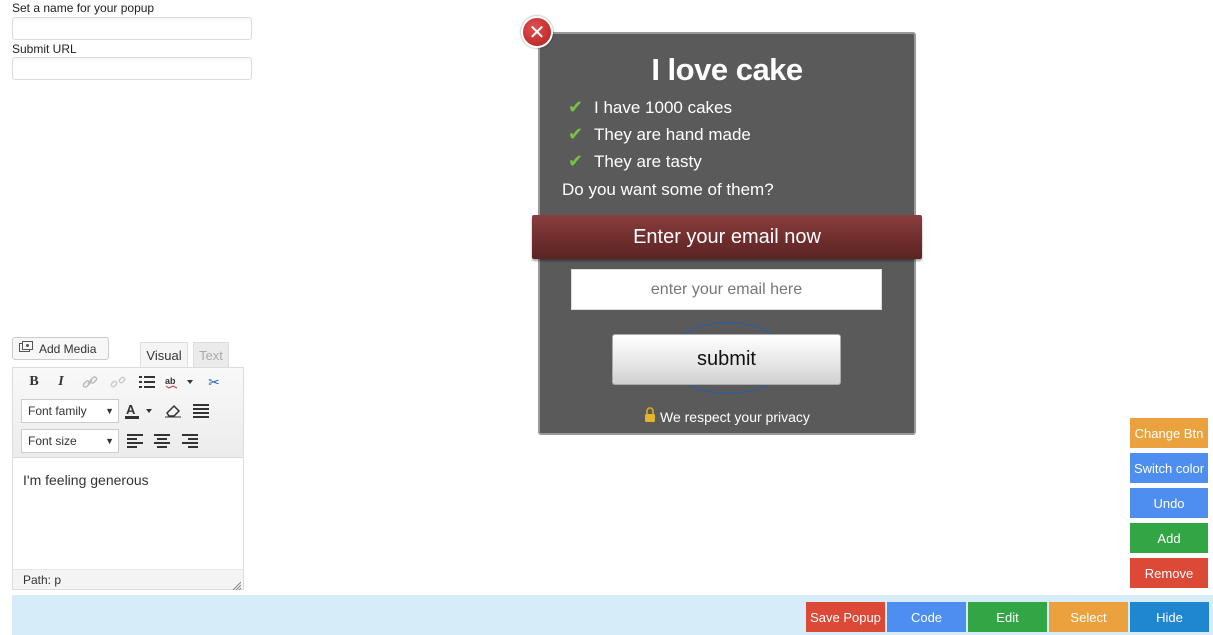 The height and width of the screenshot is (635, 1213). I want to click on italic-icon: I, so click(61, 382).